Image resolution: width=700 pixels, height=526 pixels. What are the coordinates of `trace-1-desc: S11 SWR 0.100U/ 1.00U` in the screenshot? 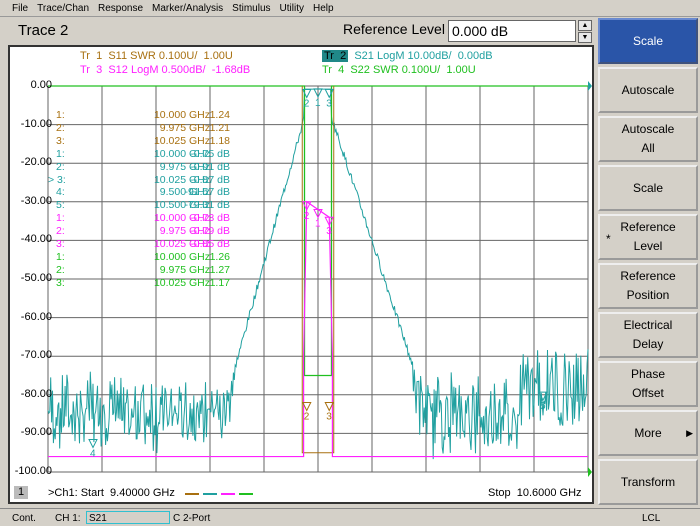 It's located at (170, 56).